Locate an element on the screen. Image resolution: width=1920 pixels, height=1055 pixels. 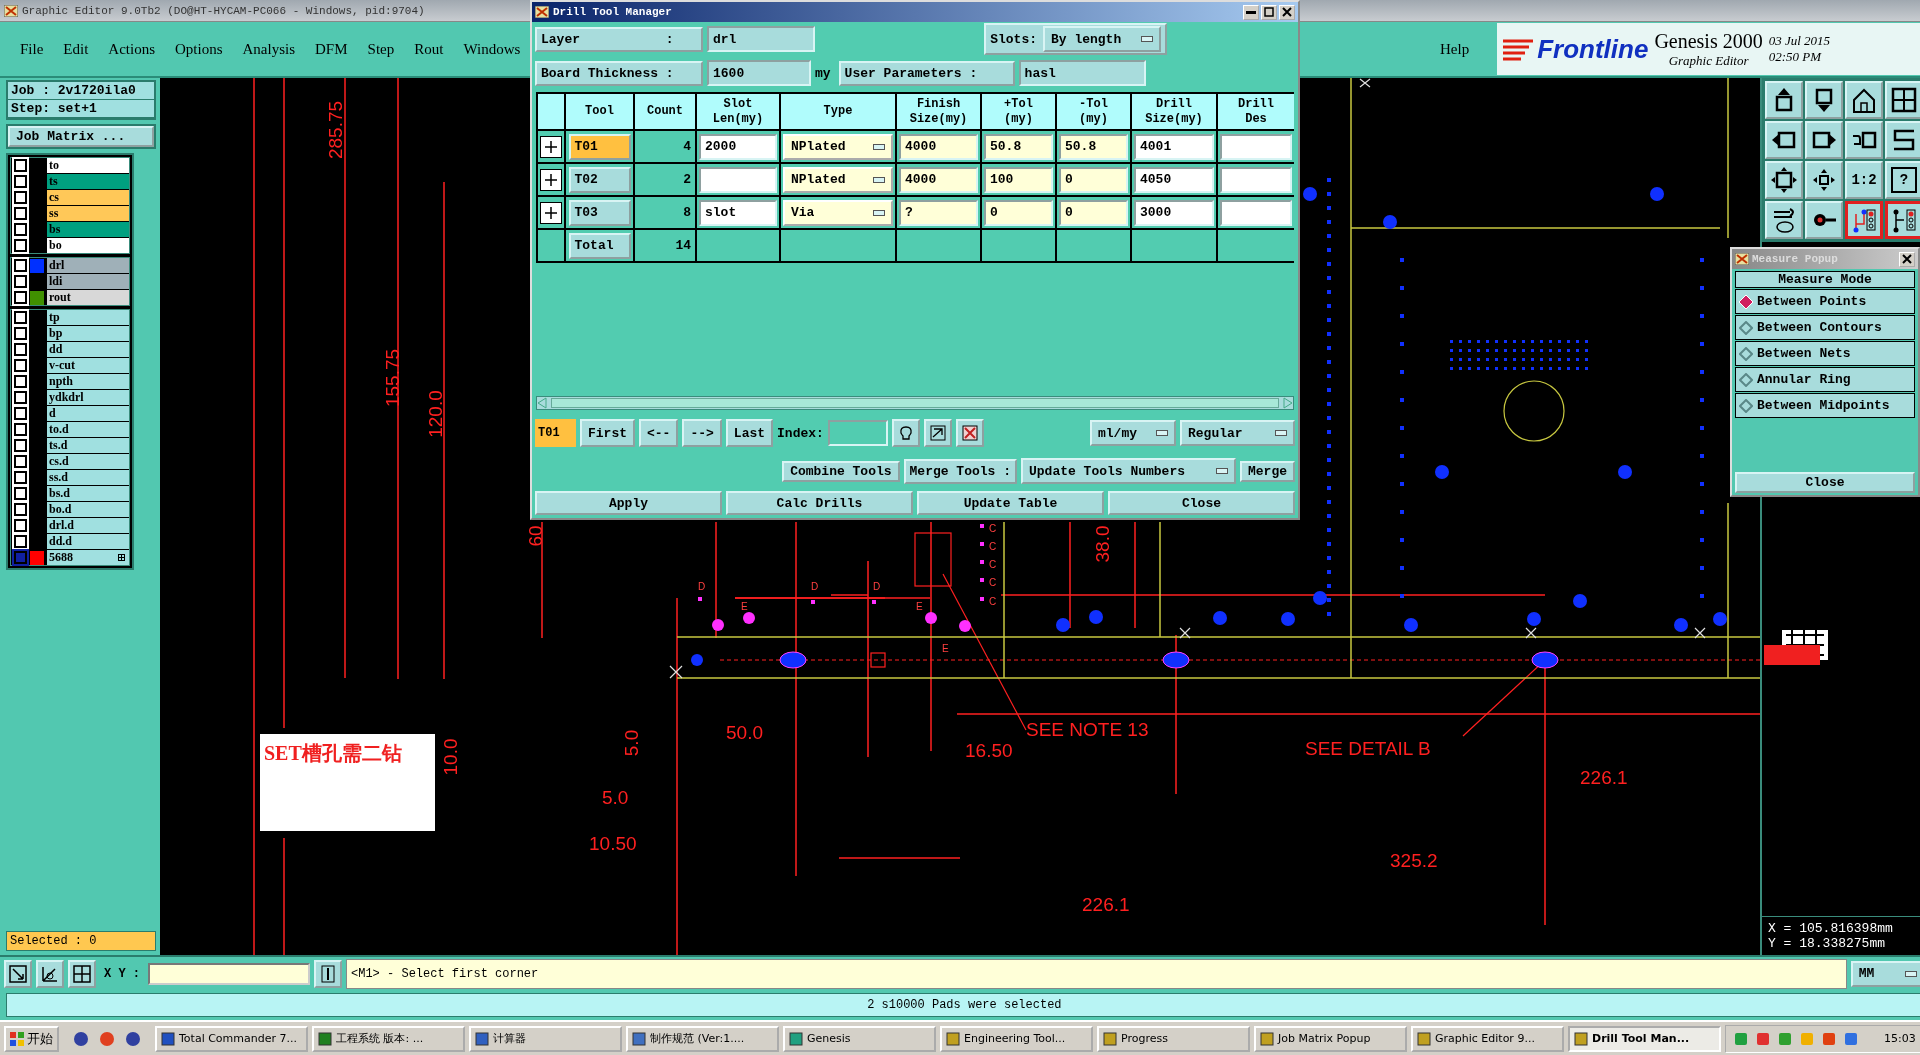
table-cell: 4 is located at coordinates (665, 146).